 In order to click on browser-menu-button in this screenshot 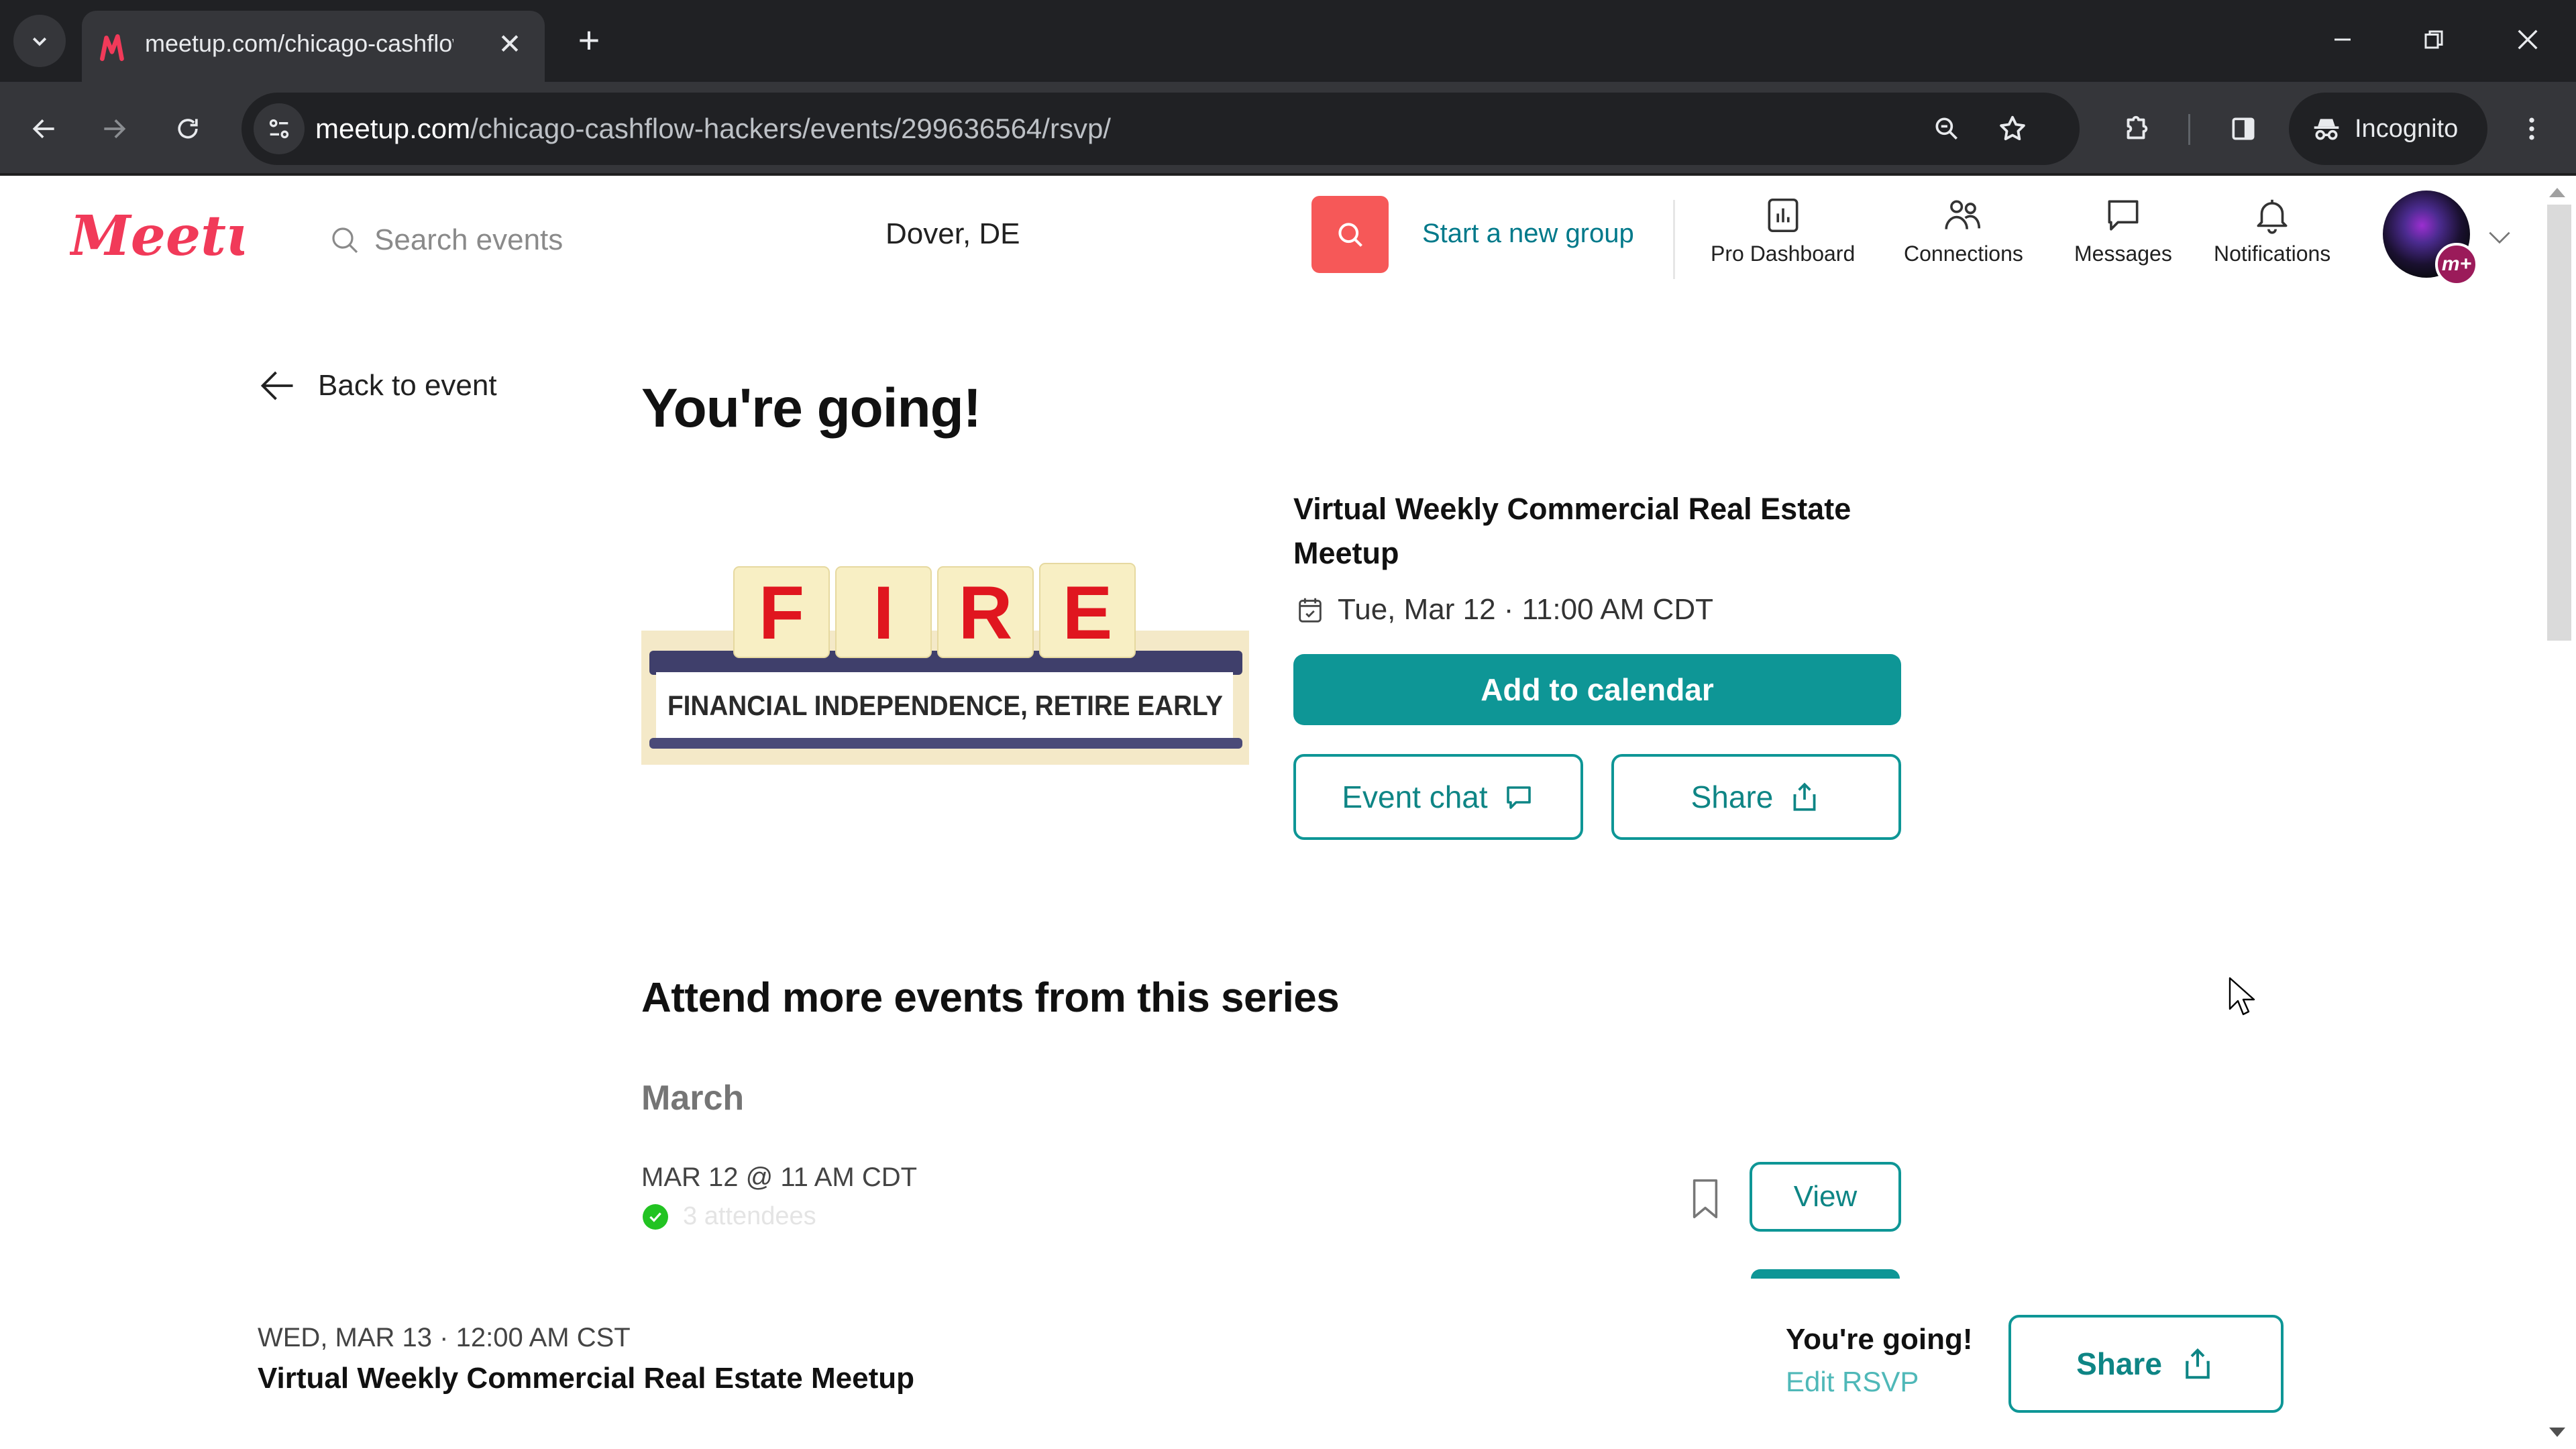, I will do `click(2532, 129)`.